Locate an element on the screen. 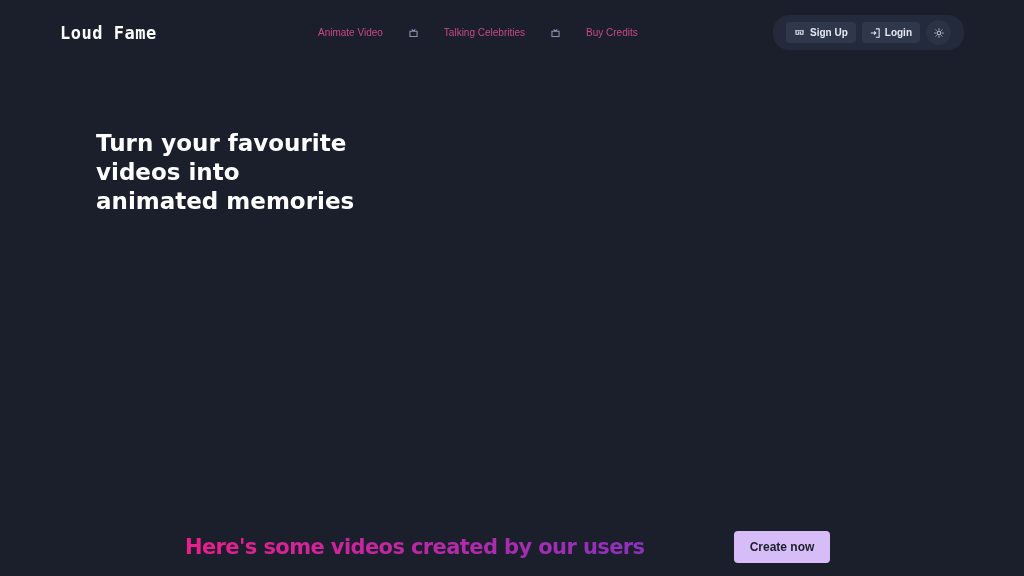 The image size is (1024, 576). login-icon is located at coordinates (874, 32).